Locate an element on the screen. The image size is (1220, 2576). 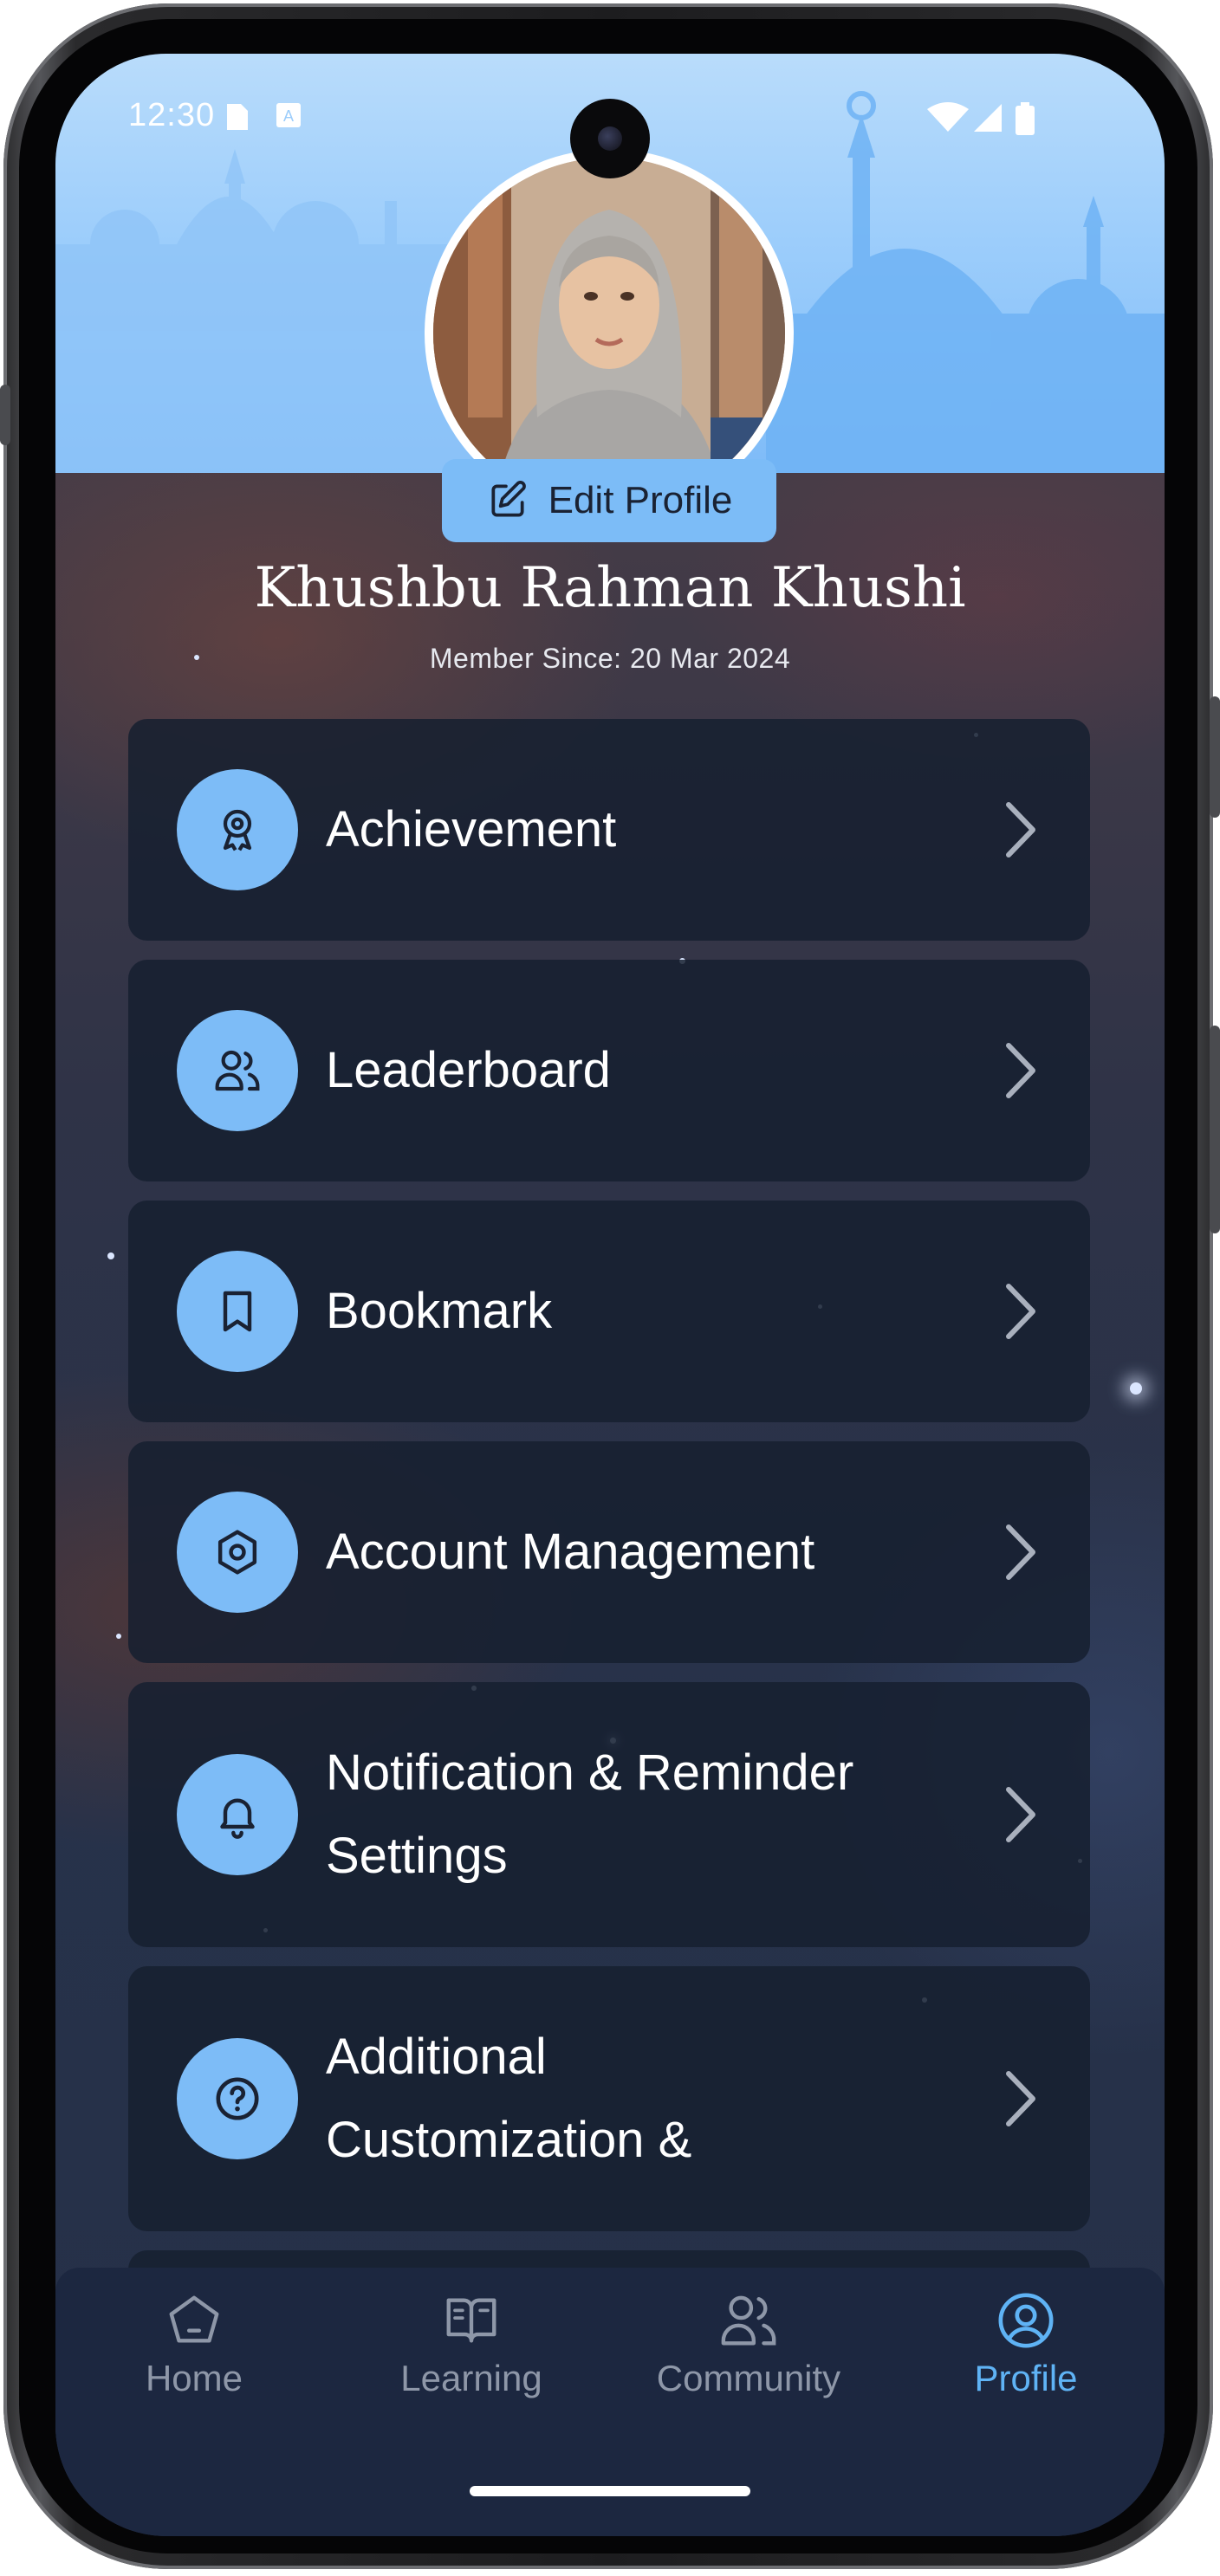
battery-icon is located at coordinates (1025, 118).